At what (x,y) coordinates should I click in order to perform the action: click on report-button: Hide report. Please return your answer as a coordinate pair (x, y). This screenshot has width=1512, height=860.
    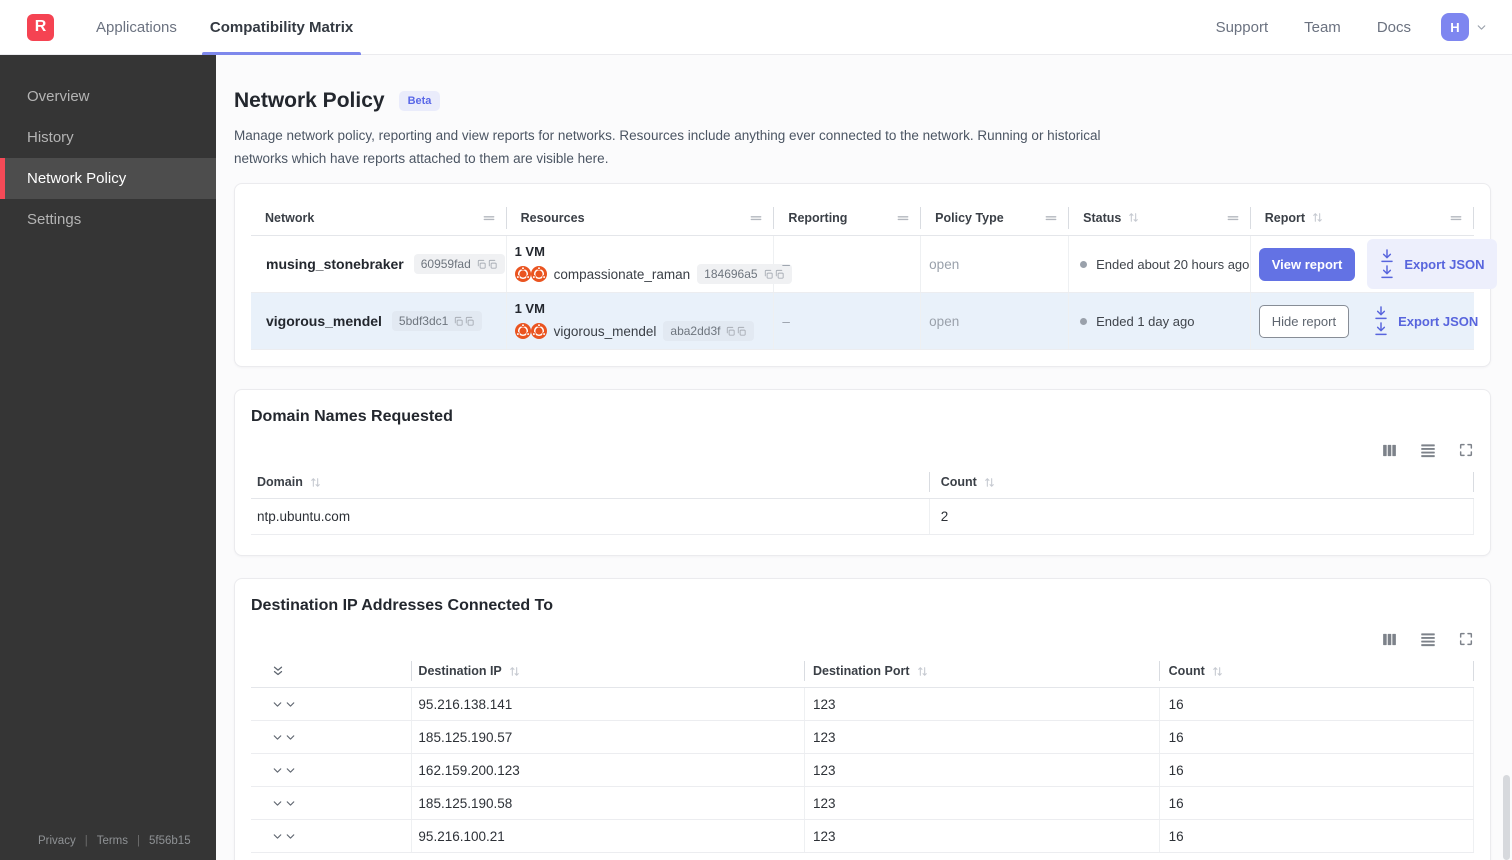
    Looking at the image, I should click on (1304, 321).